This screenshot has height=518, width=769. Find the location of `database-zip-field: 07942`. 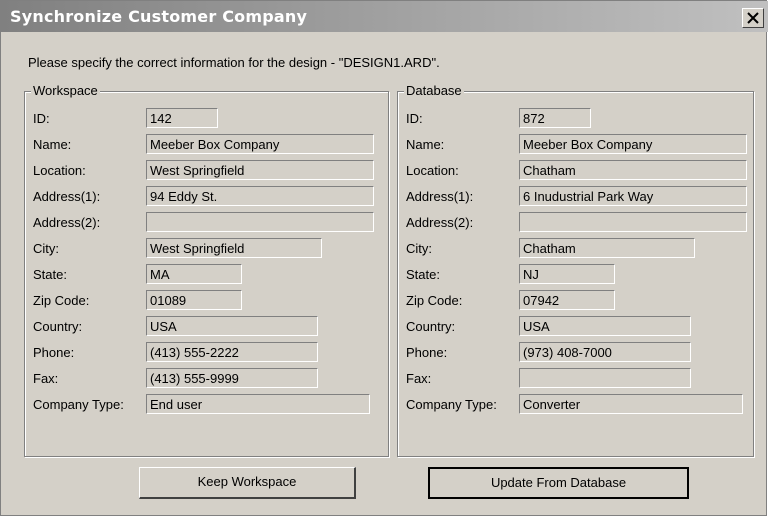

database-zip-field: 07942 is located at coordinates (567, 300).